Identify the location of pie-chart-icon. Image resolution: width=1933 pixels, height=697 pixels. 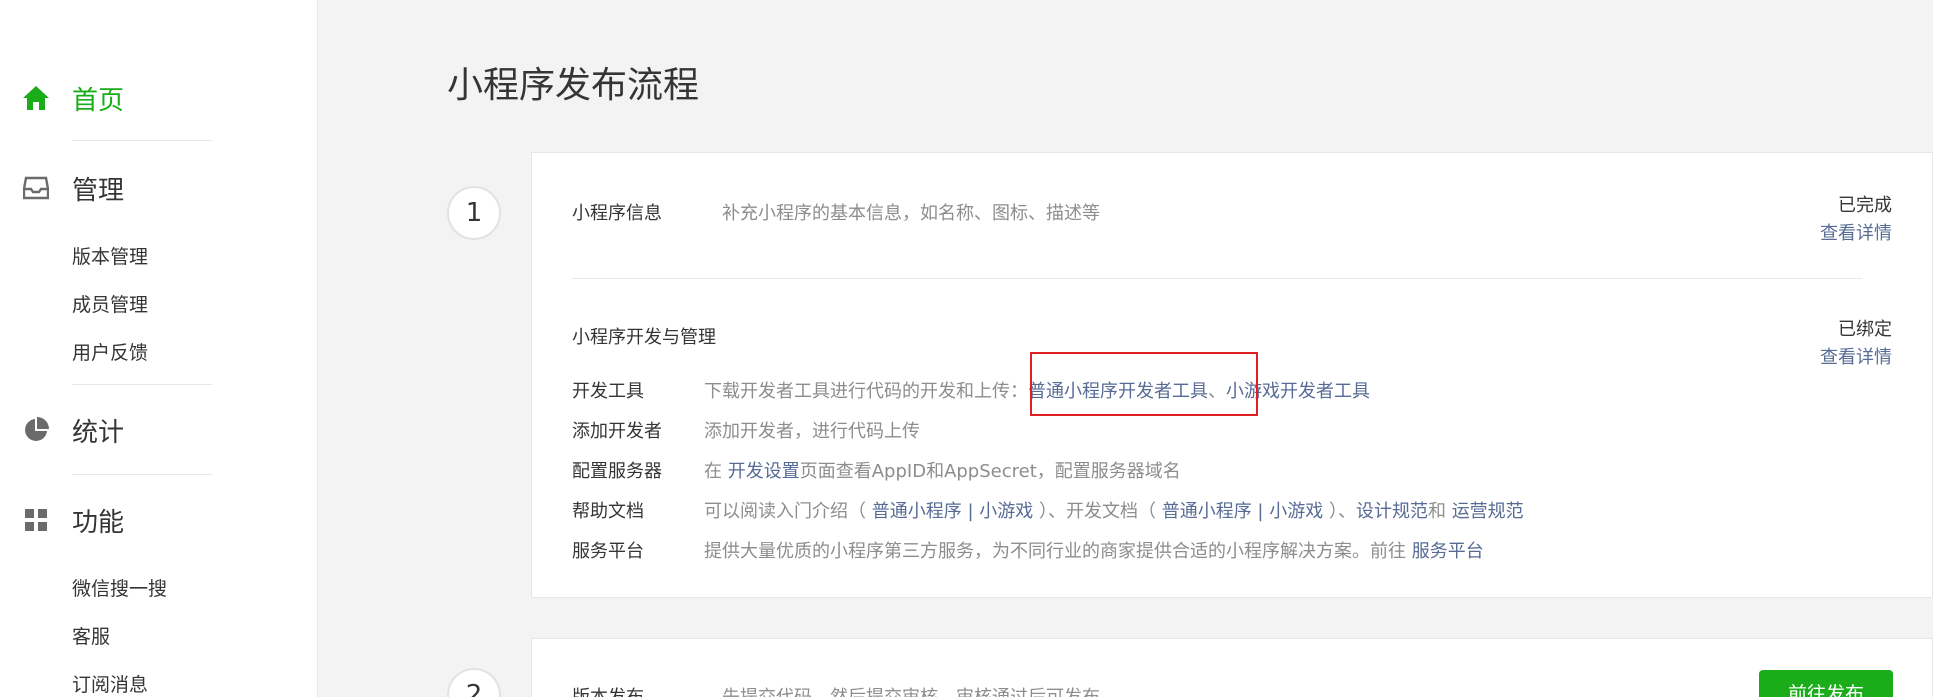
(36, 430).